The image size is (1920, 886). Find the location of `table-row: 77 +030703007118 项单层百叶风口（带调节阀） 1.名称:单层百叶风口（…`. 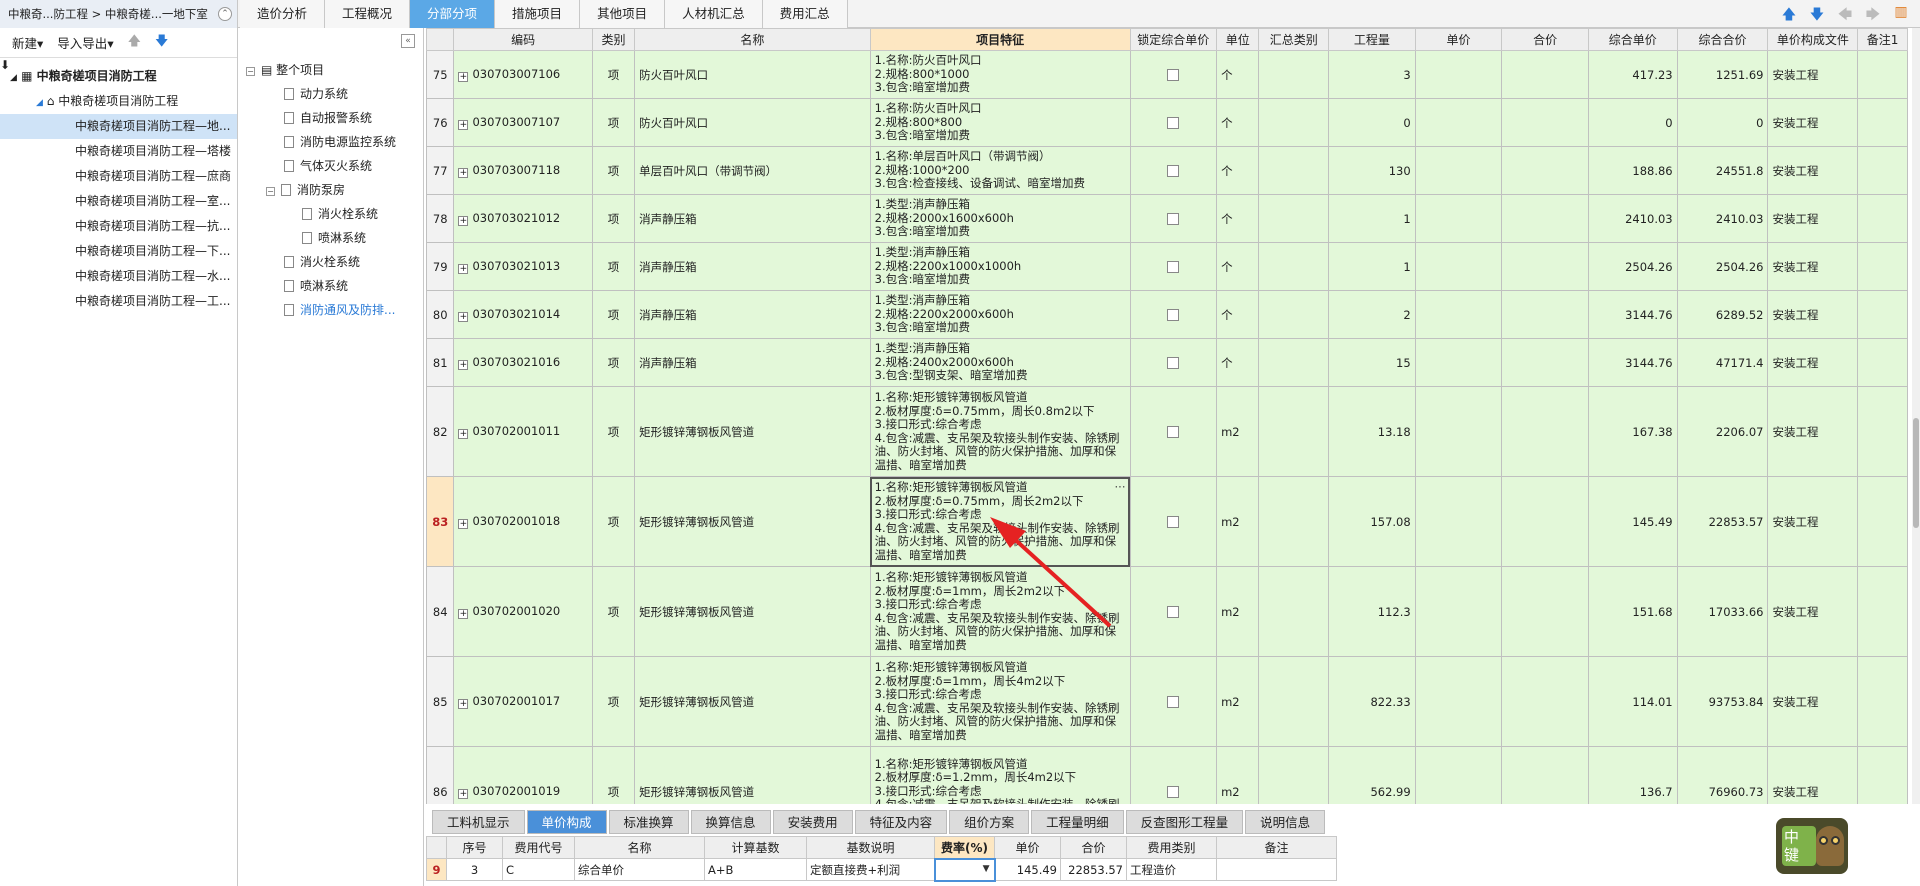

table-row: 77 +030703007118 项单层百叶风口（带调节阀） 1.名称:单层百叶风口（… is located at coordinates (1167, 170).